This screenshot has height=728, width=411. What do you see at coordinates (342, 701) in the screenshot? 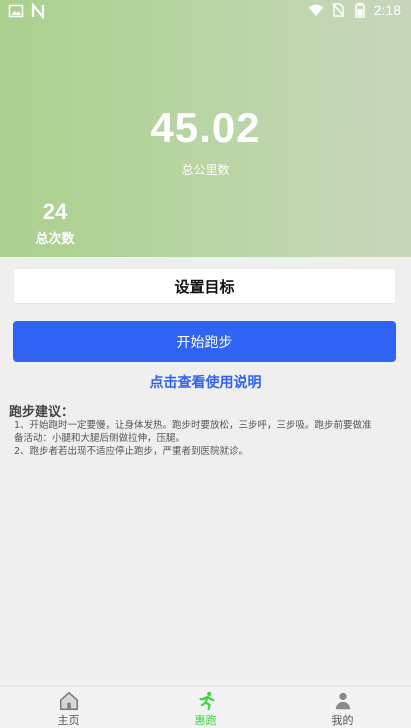
I see `person-icon` at bounding box center [342, 701].